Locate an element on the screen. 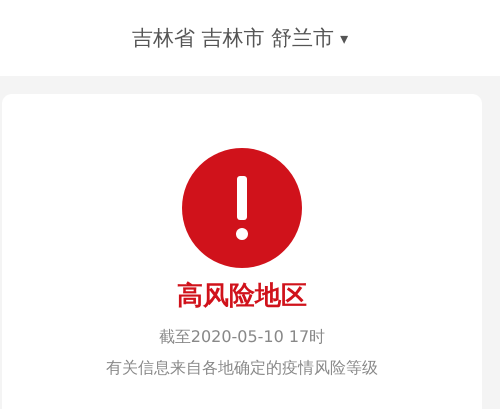 The height and width of the screenshot is (409, 500). update-time: 截至2020-05-10 17时 is located at coordinates (242, 337).